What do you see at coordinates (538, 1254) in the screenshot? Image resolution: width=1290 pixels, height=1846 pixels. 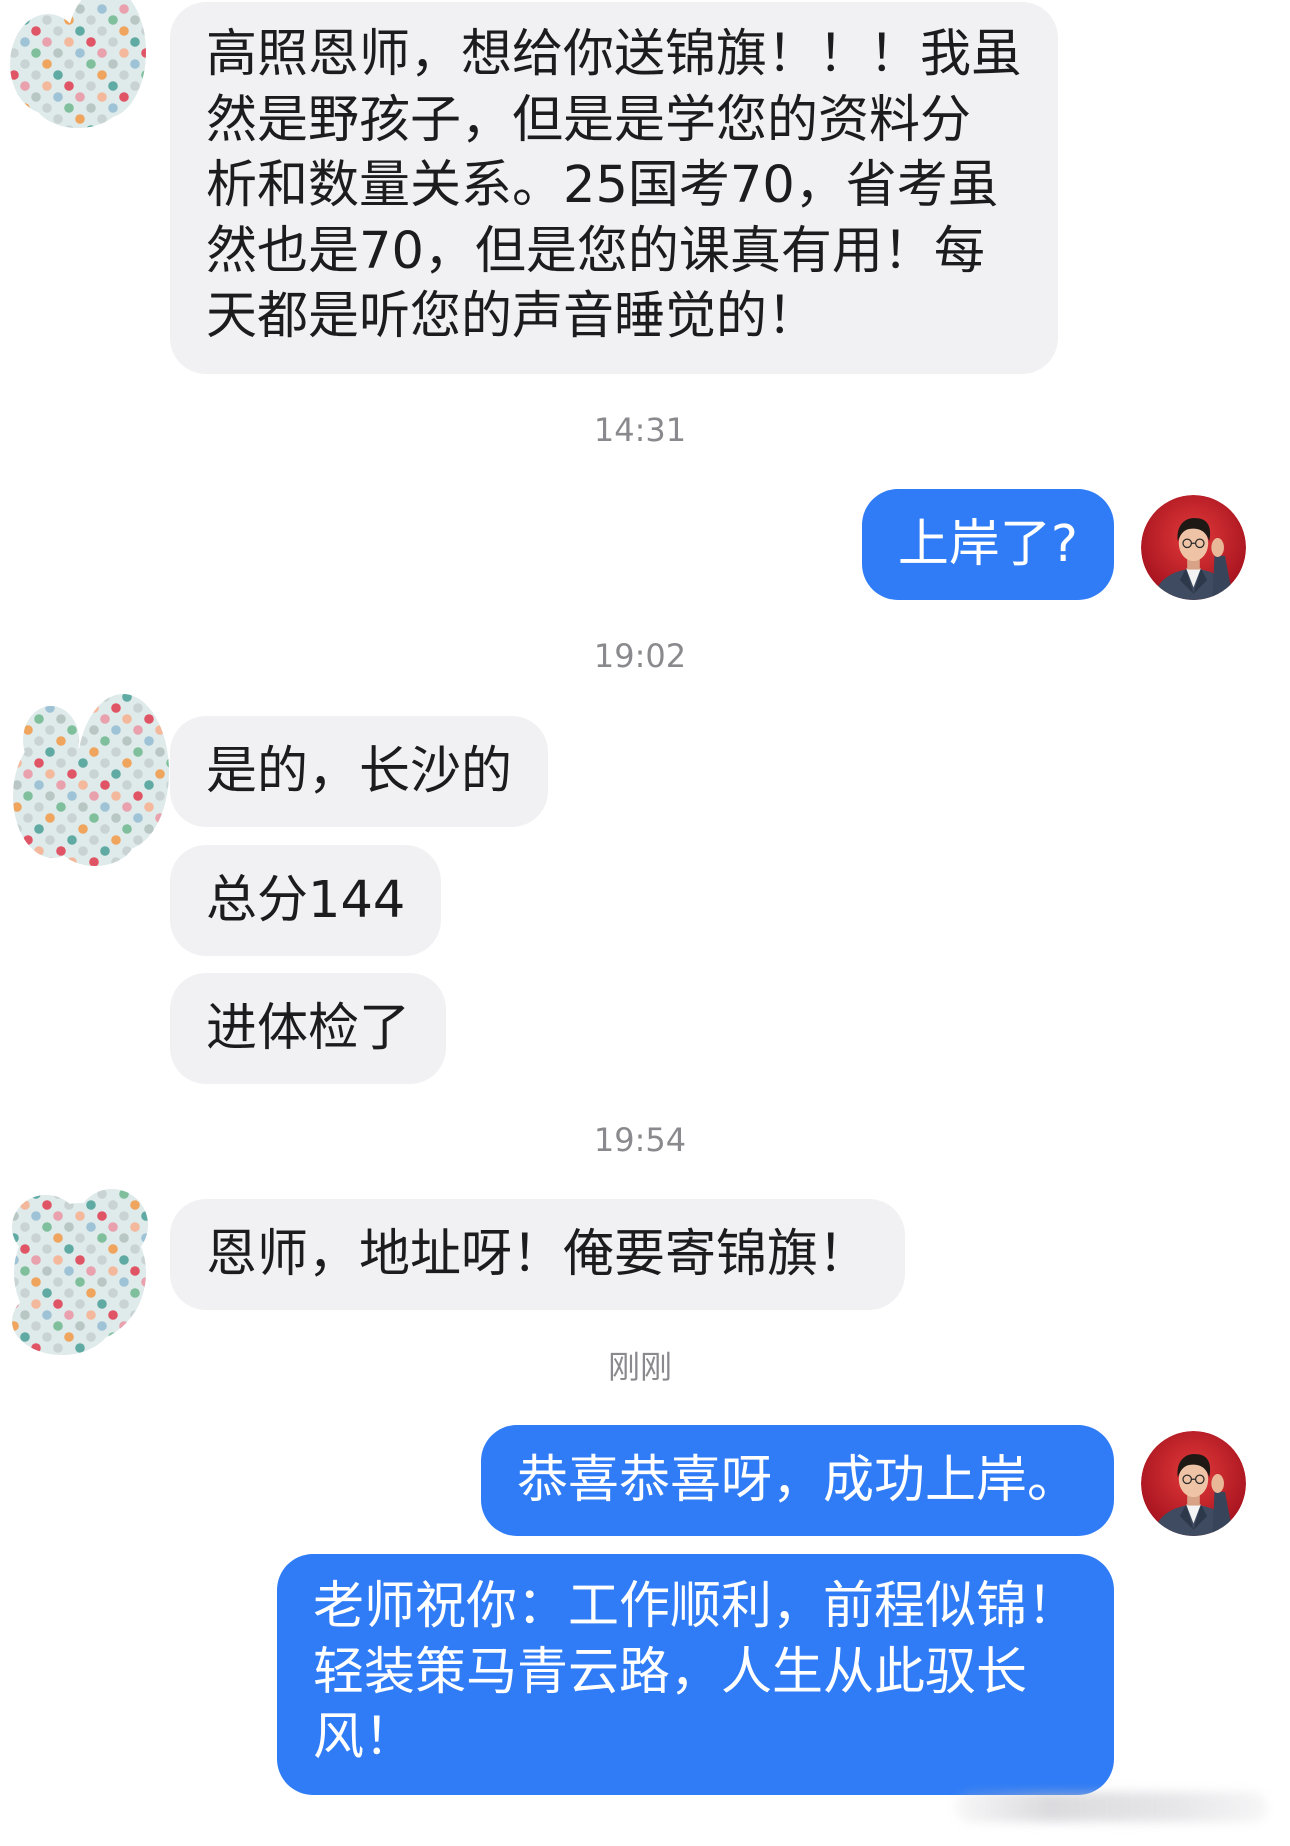 I see `incoming-message-bubble: 恩师，地址呀！俺要寄锦旗！` at bounding box center [538, 1254].